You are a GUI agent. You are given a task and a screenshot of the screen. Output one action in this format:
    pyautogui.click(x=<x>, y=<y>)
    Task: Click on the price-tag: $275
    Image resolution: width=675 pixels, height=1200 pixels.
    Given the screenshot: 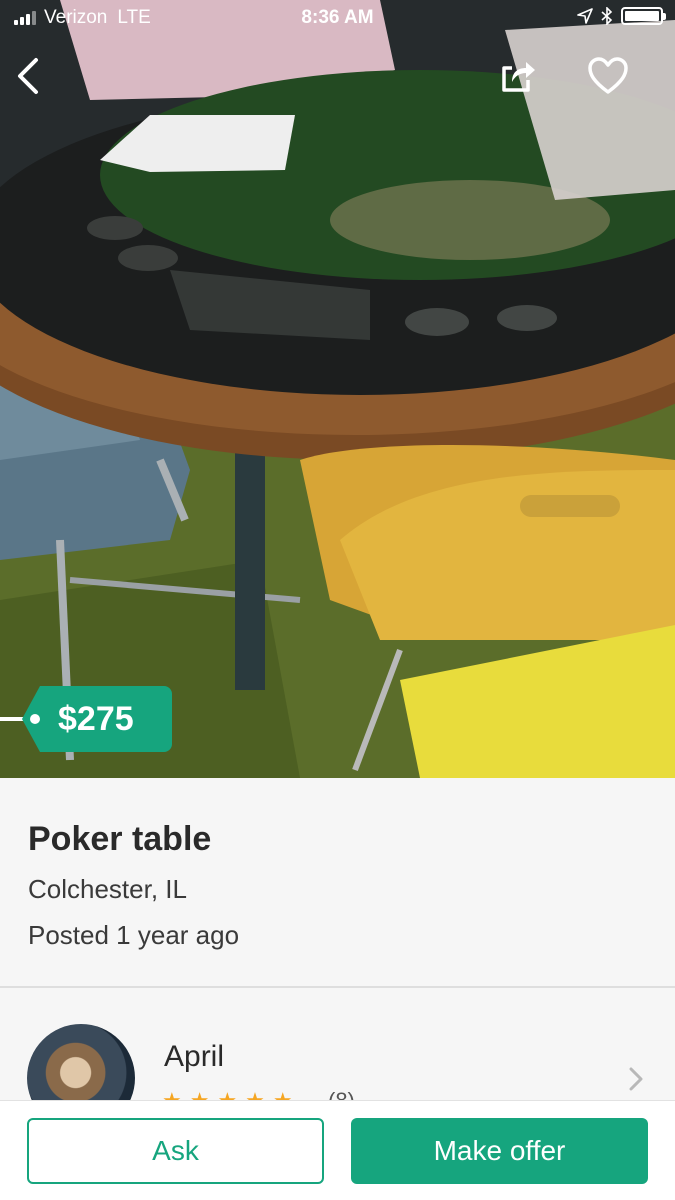 What is the action you would take?
    pyautogui.click(x=87, y=719)
    